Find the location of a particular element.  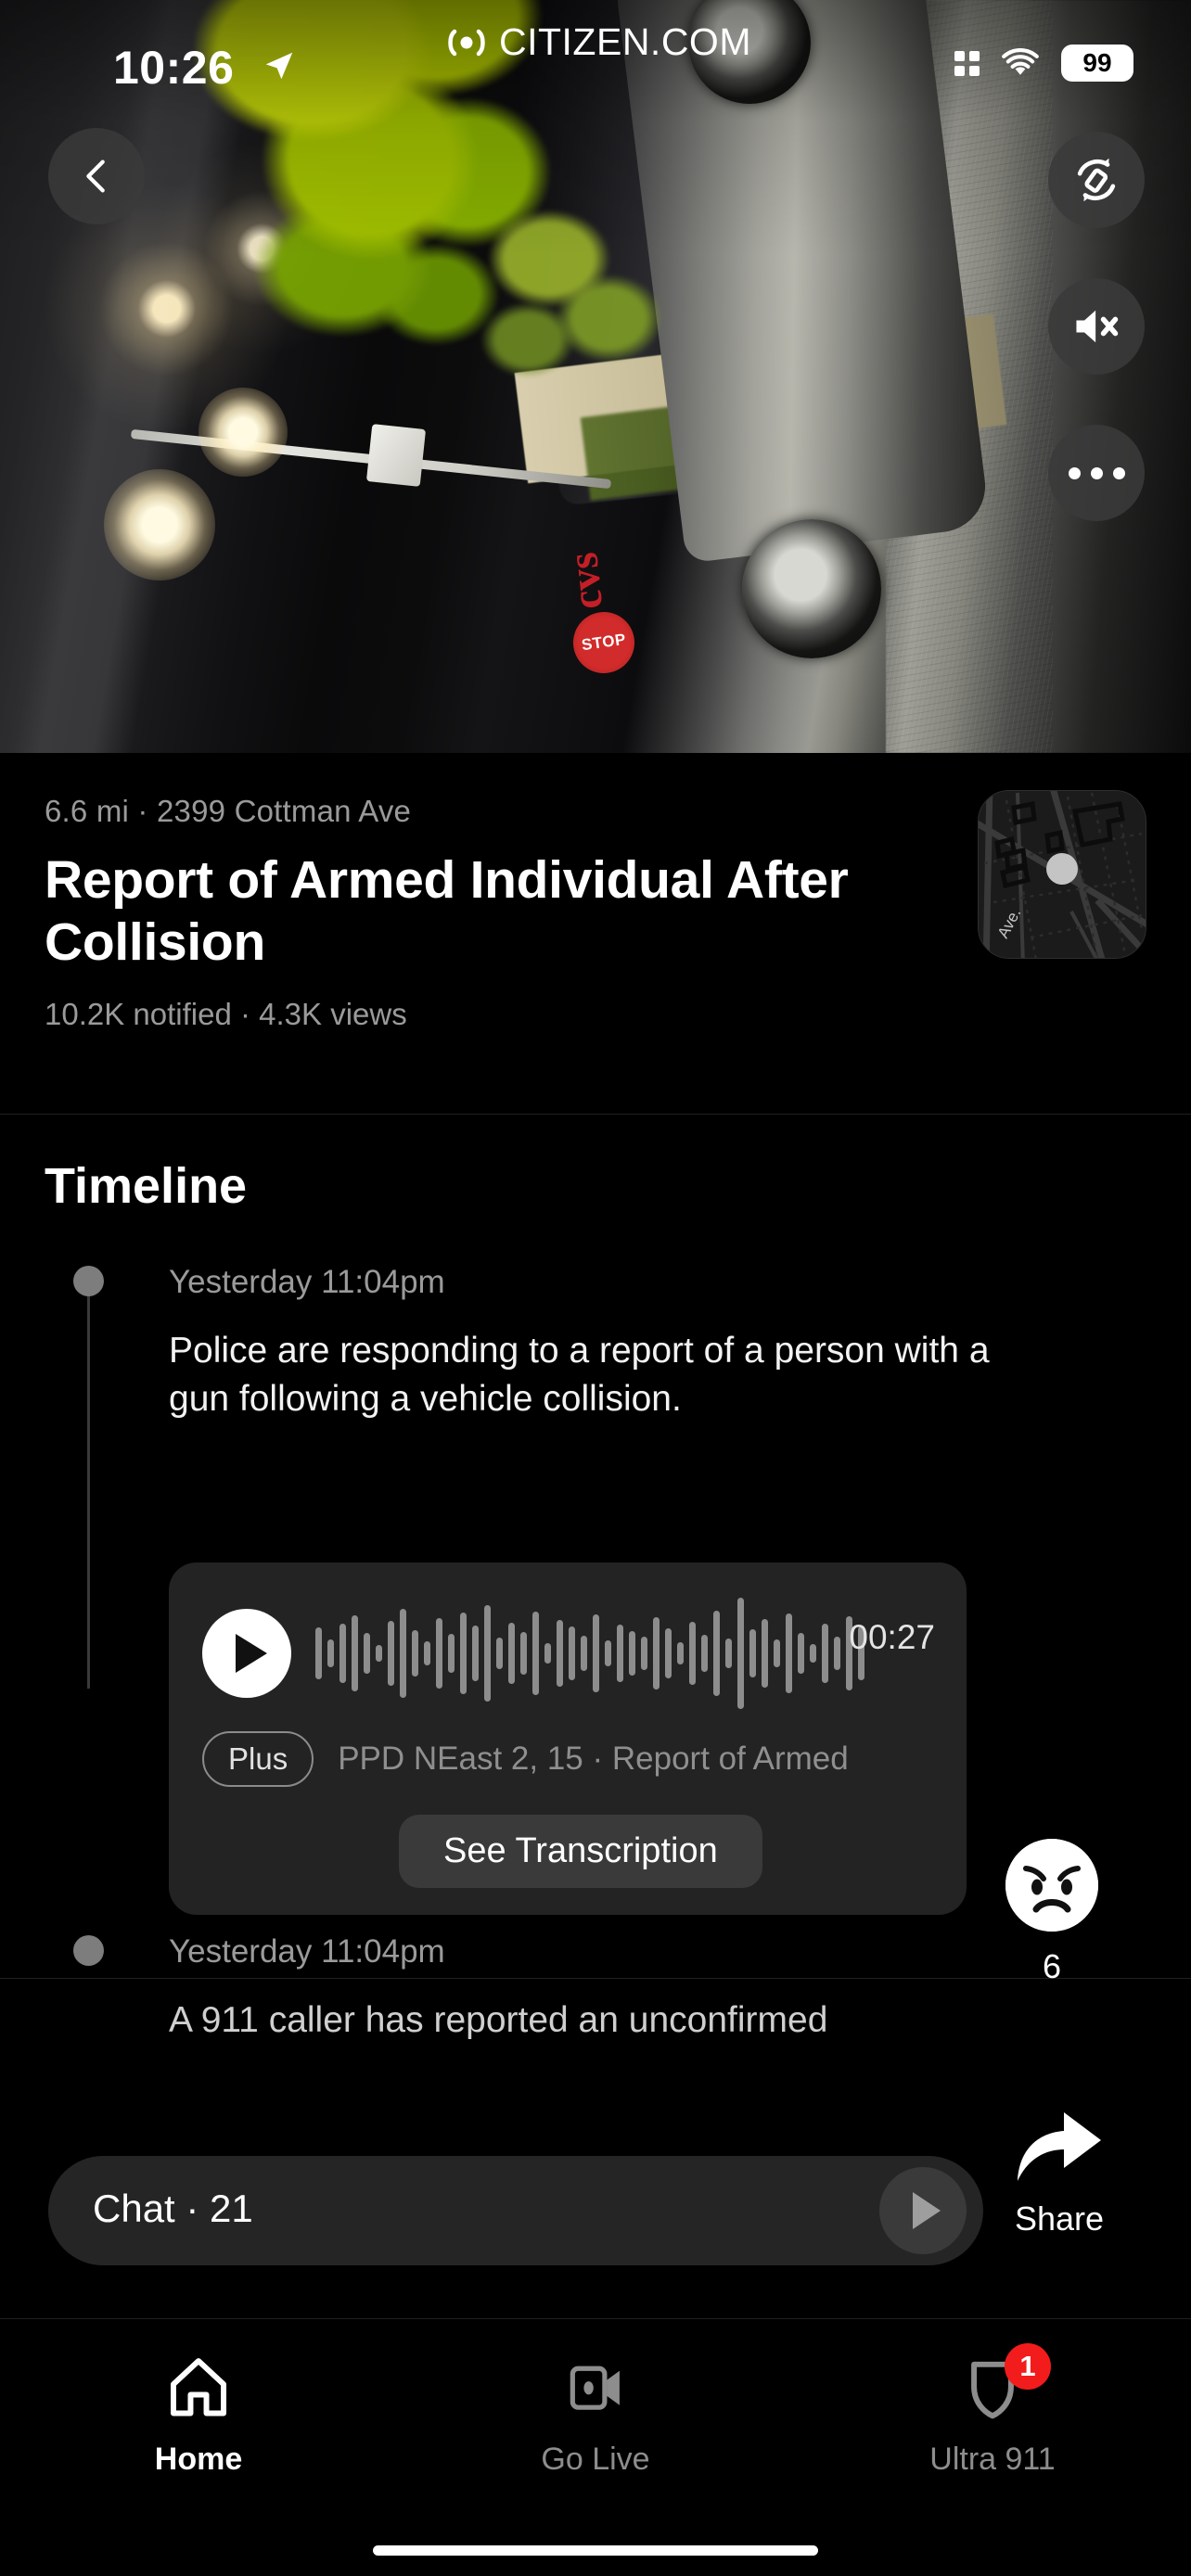

mute-button is located at coordinates (1096, 326).